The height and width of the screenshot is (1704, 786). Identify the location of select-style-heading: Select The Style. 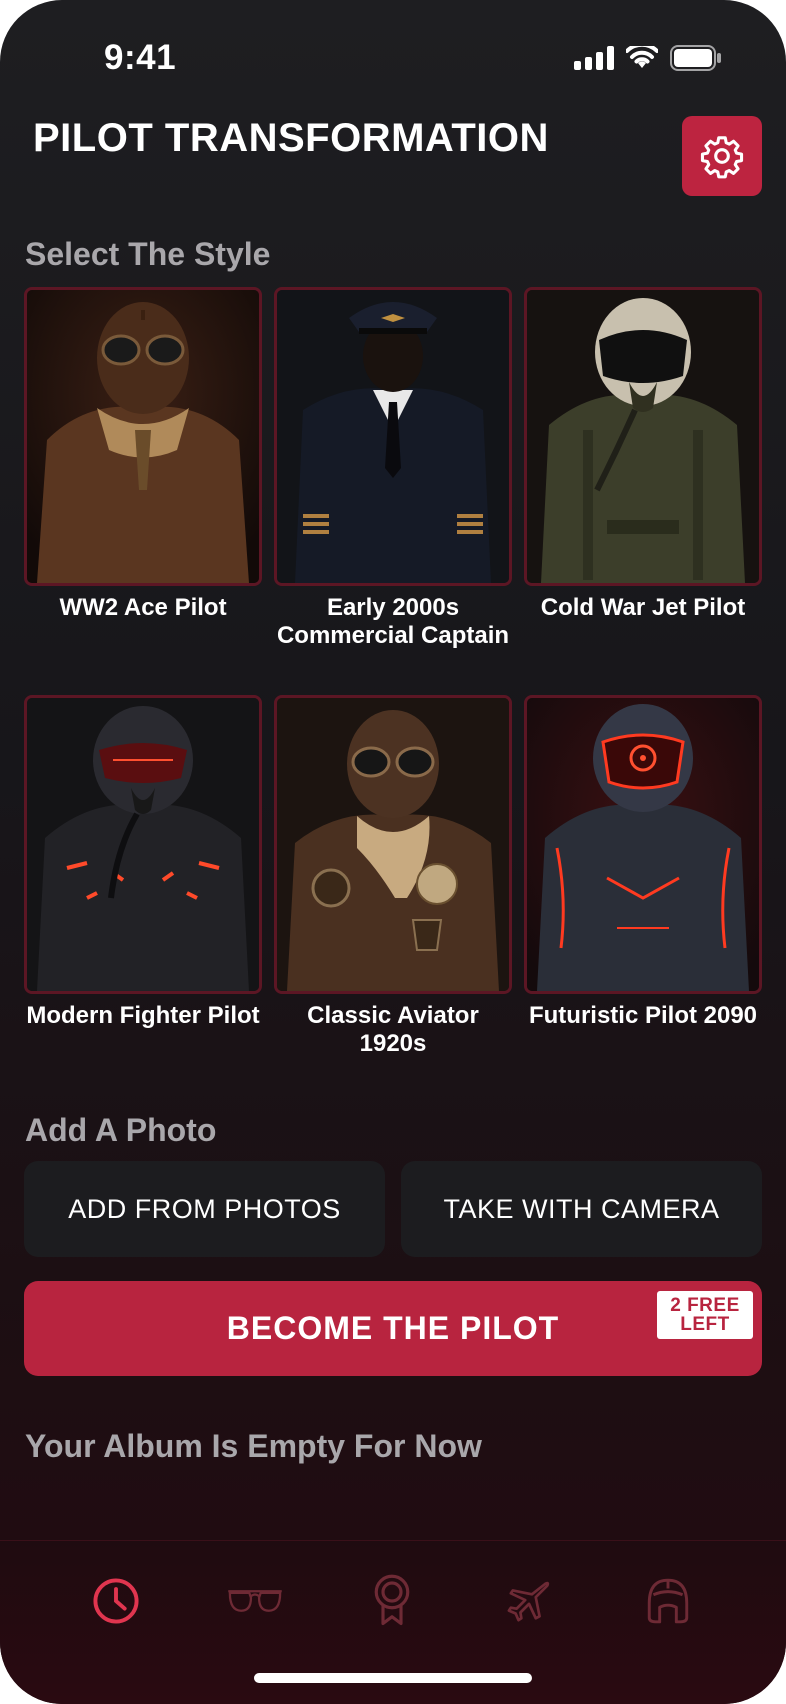
(148, 254).